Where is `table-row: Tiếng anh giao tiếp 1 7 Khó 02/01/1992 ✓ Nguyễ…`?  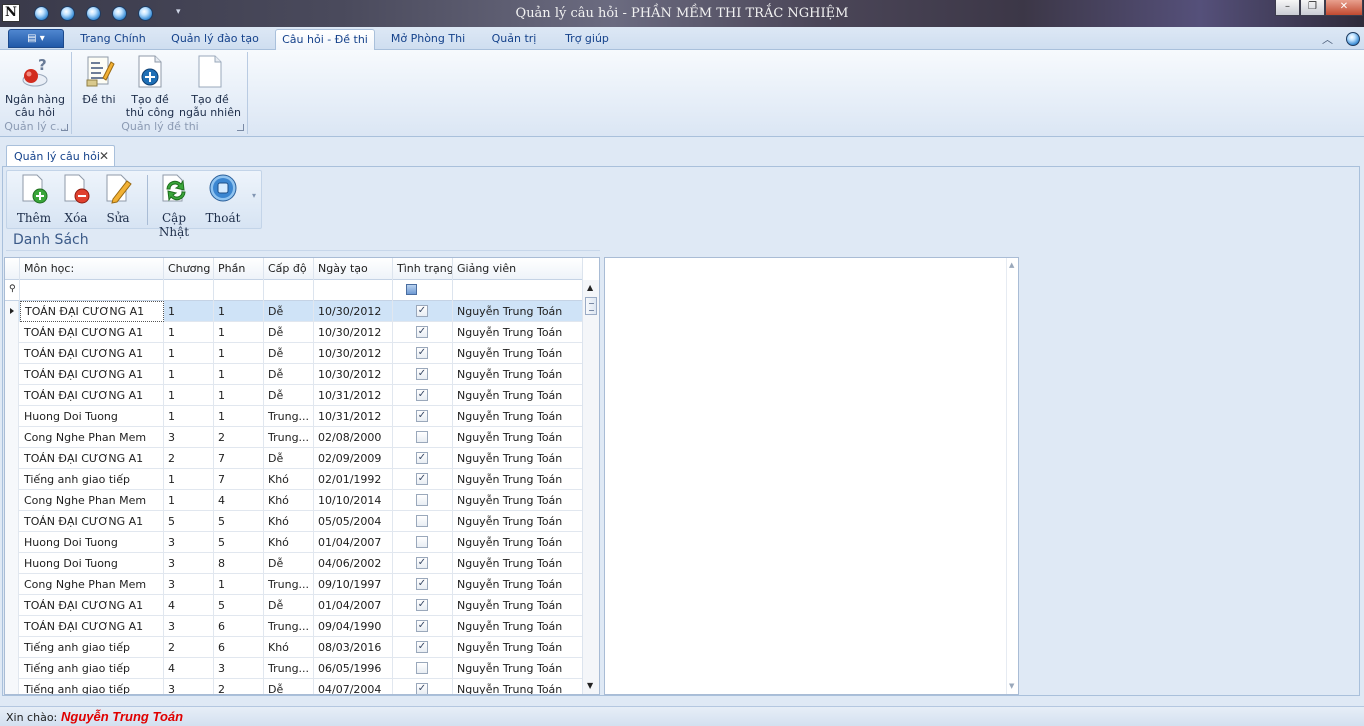
table-row: Tiếng anh giao tiếp 1 7 Khó 02/01/1992 ✓ Nguyễ… is located at coordinates (294, 479).